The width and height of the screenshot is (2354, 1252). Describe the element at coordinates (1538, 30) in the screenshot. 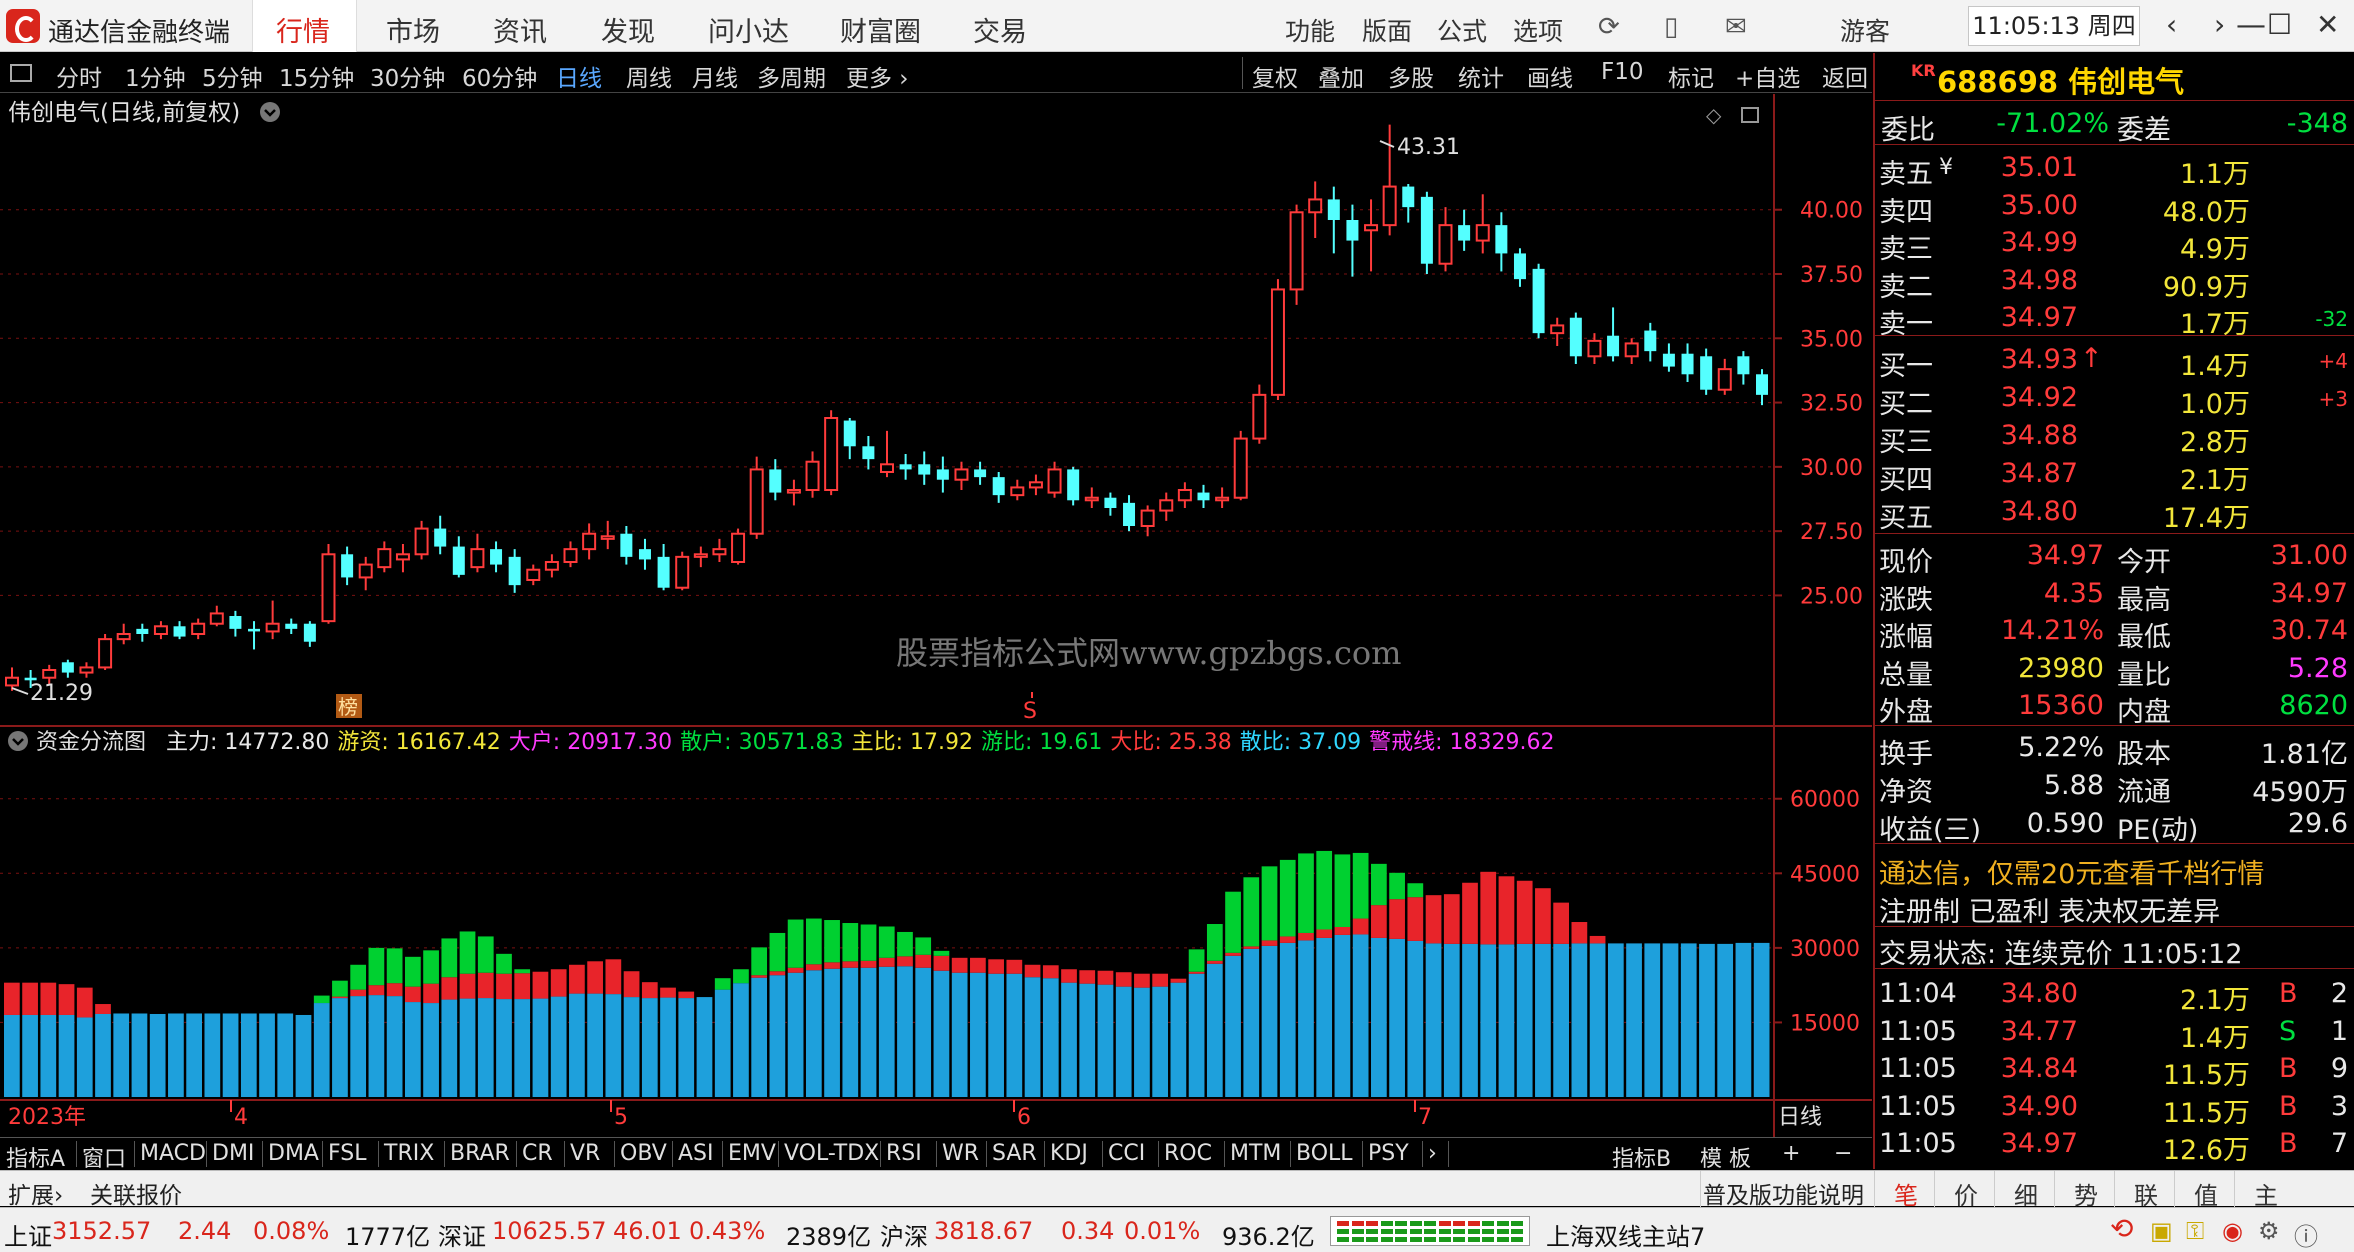

I see `menu-xuanxiang: 选项` at that location.